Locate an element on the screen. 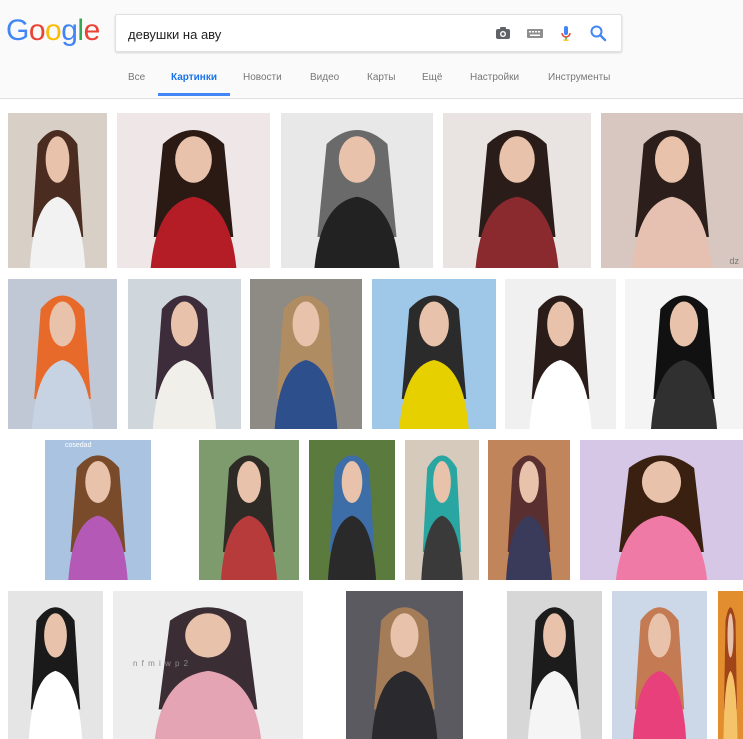 The width and height of the screenshot is (743, 739). active-tab-indicator is located at coordinates (194, 94).